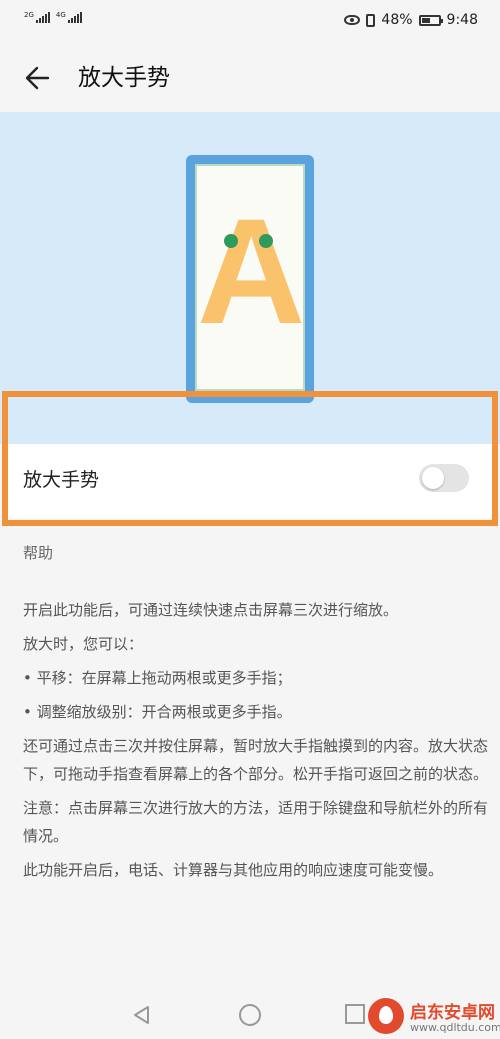 The width and height of the screenshot is (500, 1039). What do you see at coordinates (452, 1013) in the screenshot?
I see `watermark-title: 启东安卓网` at bounding box center [452, 1013].